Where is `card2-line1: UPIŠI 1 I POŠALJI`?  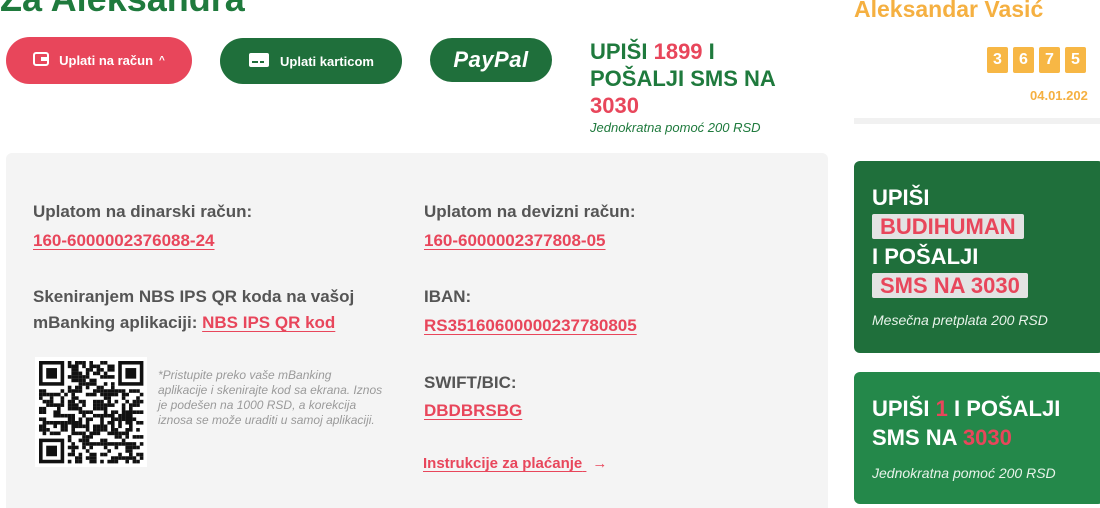 card2-line1: UPIŠI 1 I POŠALJI is located at coordinates (966, 409).